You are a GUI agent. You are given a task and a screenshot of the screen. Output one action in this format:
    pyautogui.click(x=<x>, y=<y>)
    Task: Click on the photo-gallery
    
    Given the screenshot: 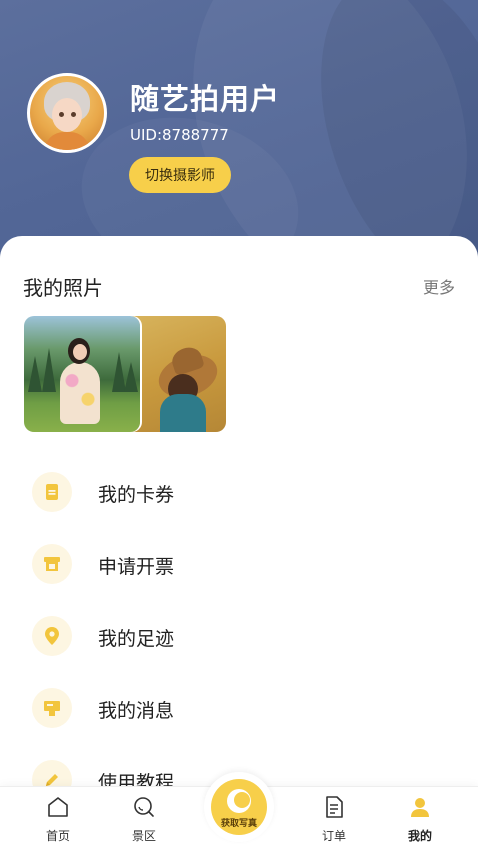 What is the action you would take?
    pyautogui.click(x=125, y=374)
    